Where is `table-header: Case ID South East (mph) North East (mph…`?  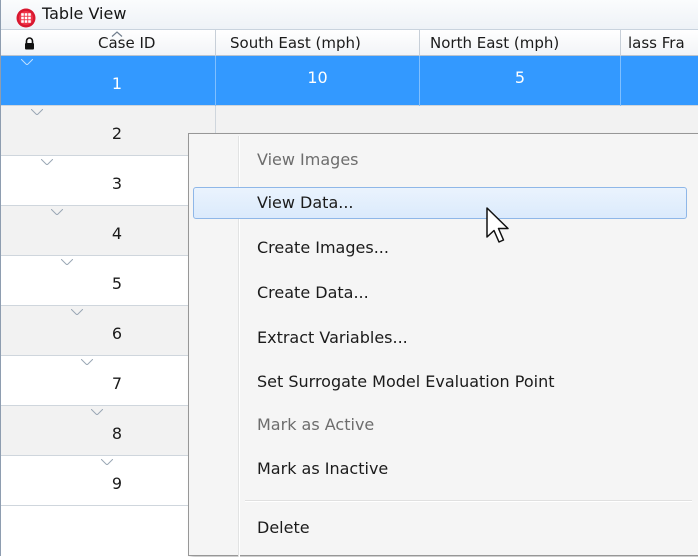 table-header: Case ID South East (mph) North East (mph… is located at coordinates (349, 43).